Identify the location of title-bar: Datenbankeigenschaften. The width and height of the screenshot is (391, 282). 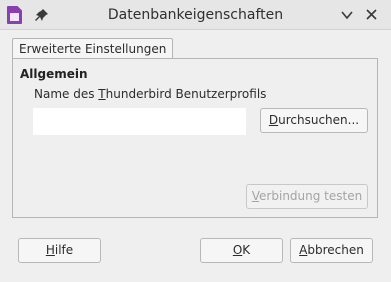
(195, 15).